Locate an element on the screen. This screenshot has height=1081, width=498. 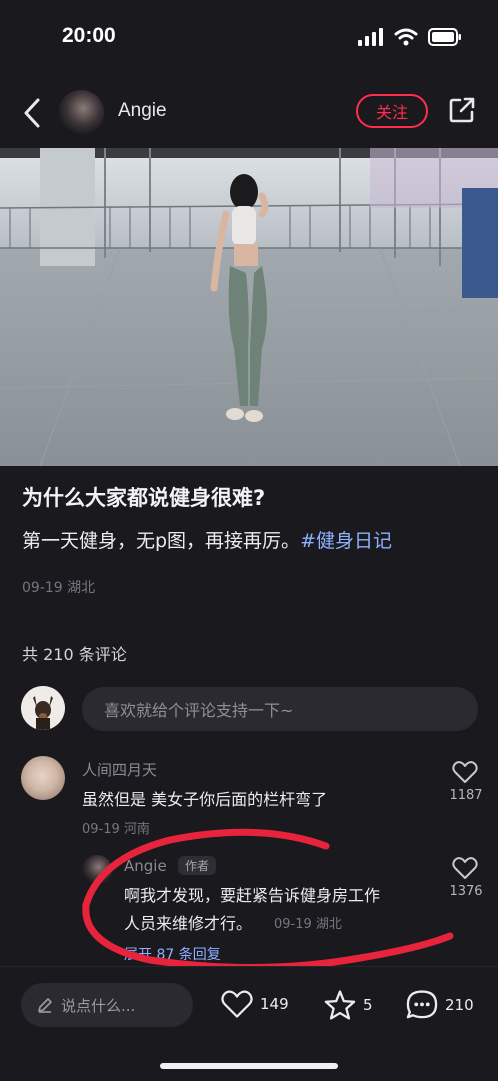
comment-text: 虽然但是 美女子你后面的栏杆弯了 is located at coordinates (205, 799).